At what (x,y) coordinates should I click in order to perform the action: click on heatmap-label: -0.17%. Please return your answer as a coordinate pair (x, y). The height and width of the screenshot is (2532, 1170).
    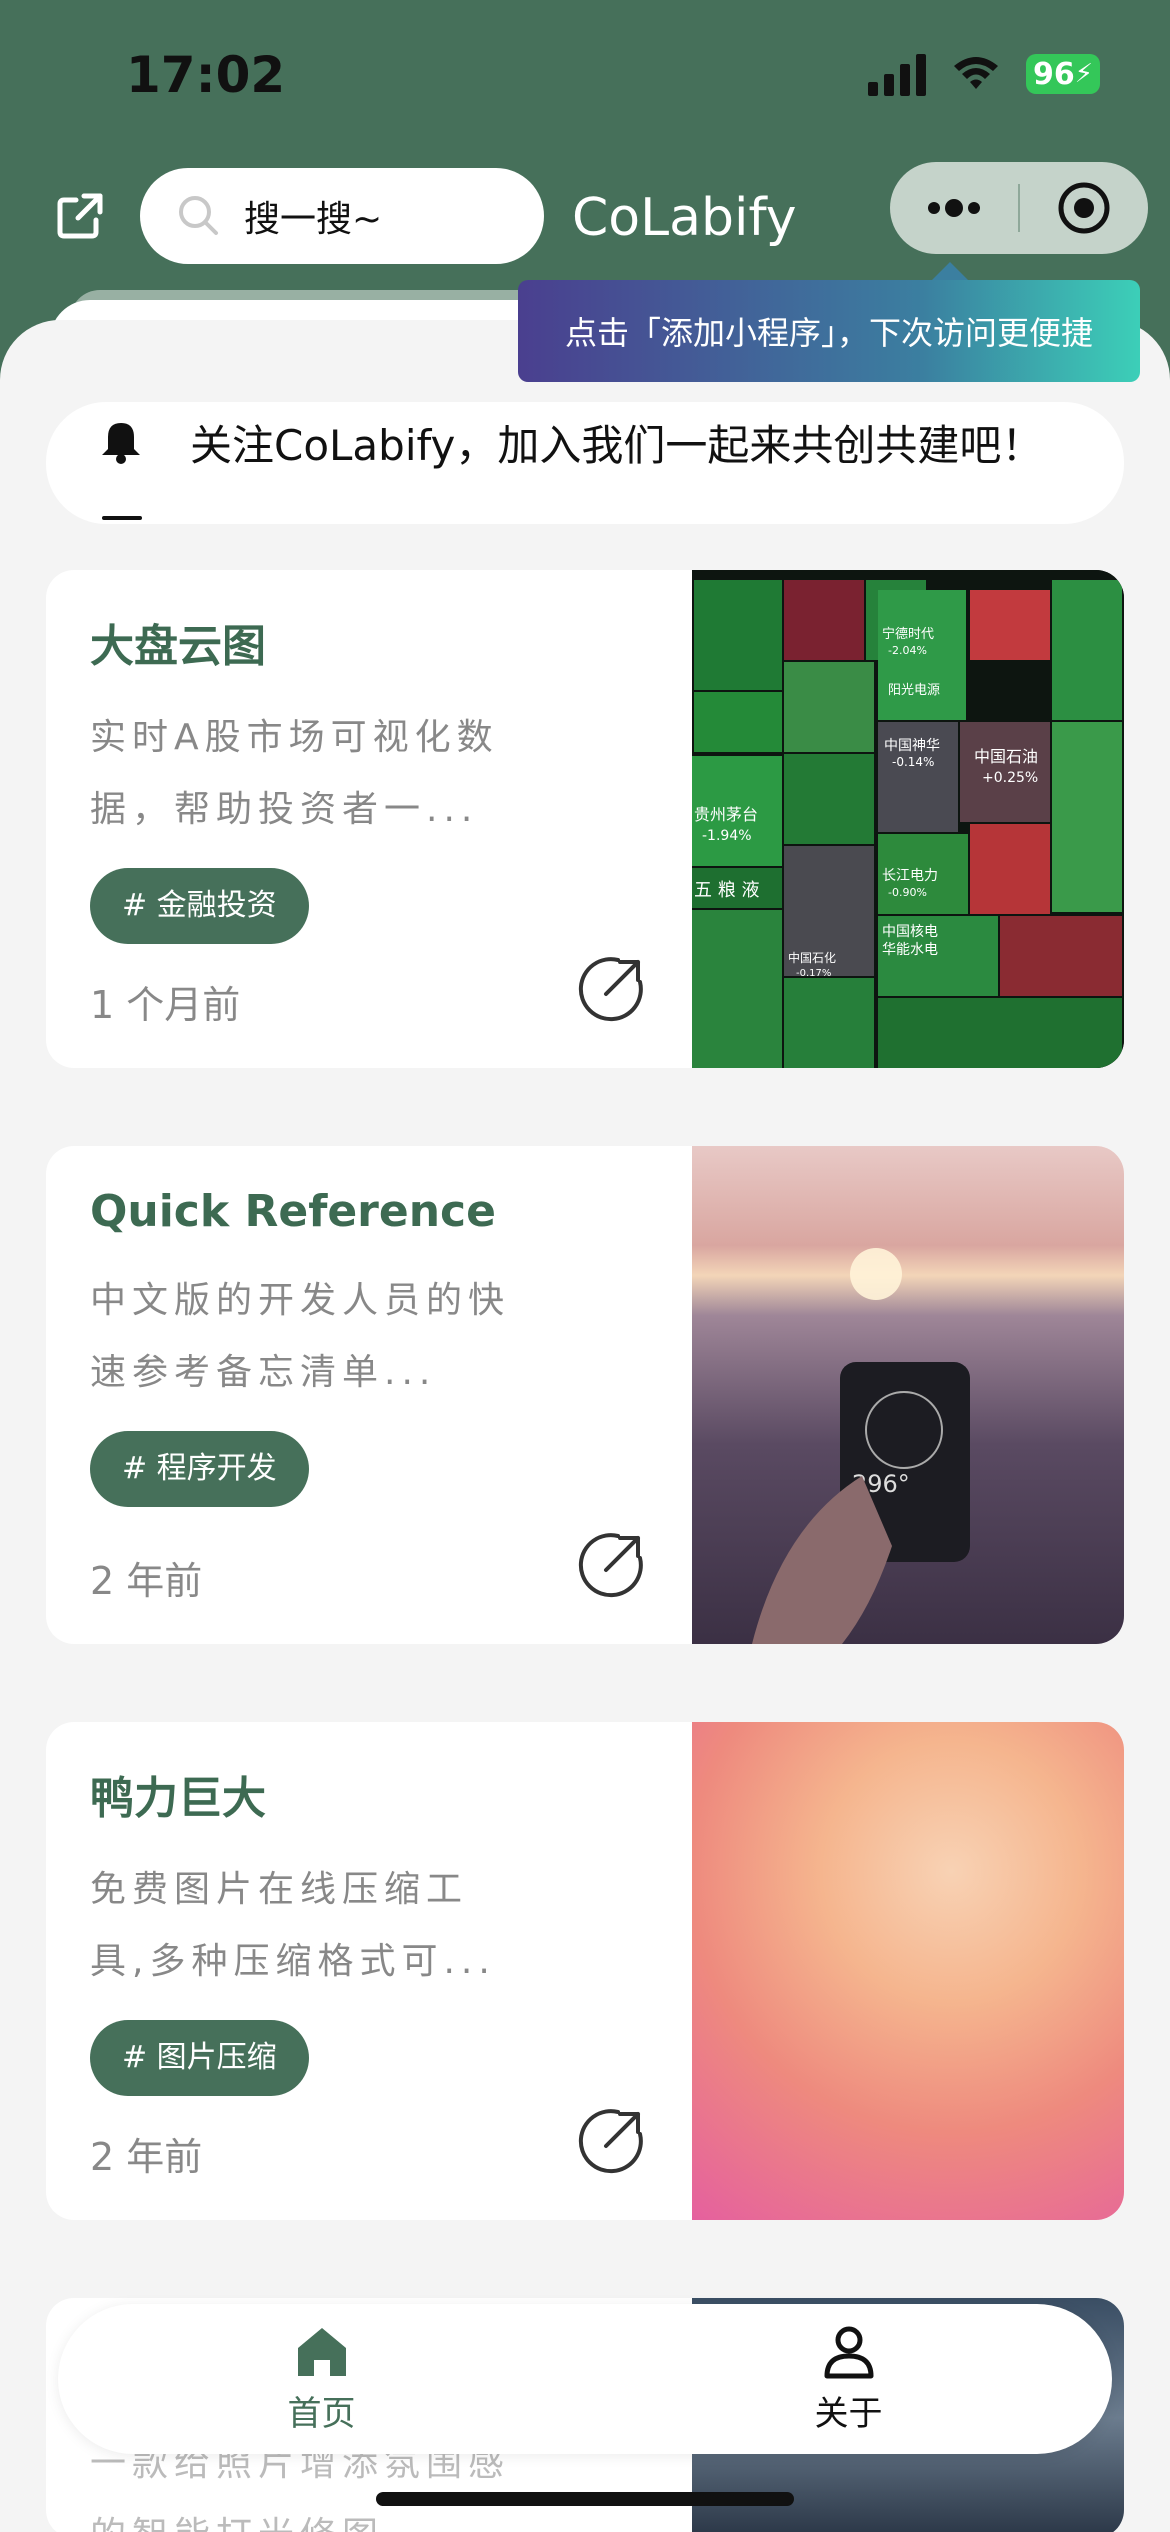
    Looking at the image, I should click on (813, 973).